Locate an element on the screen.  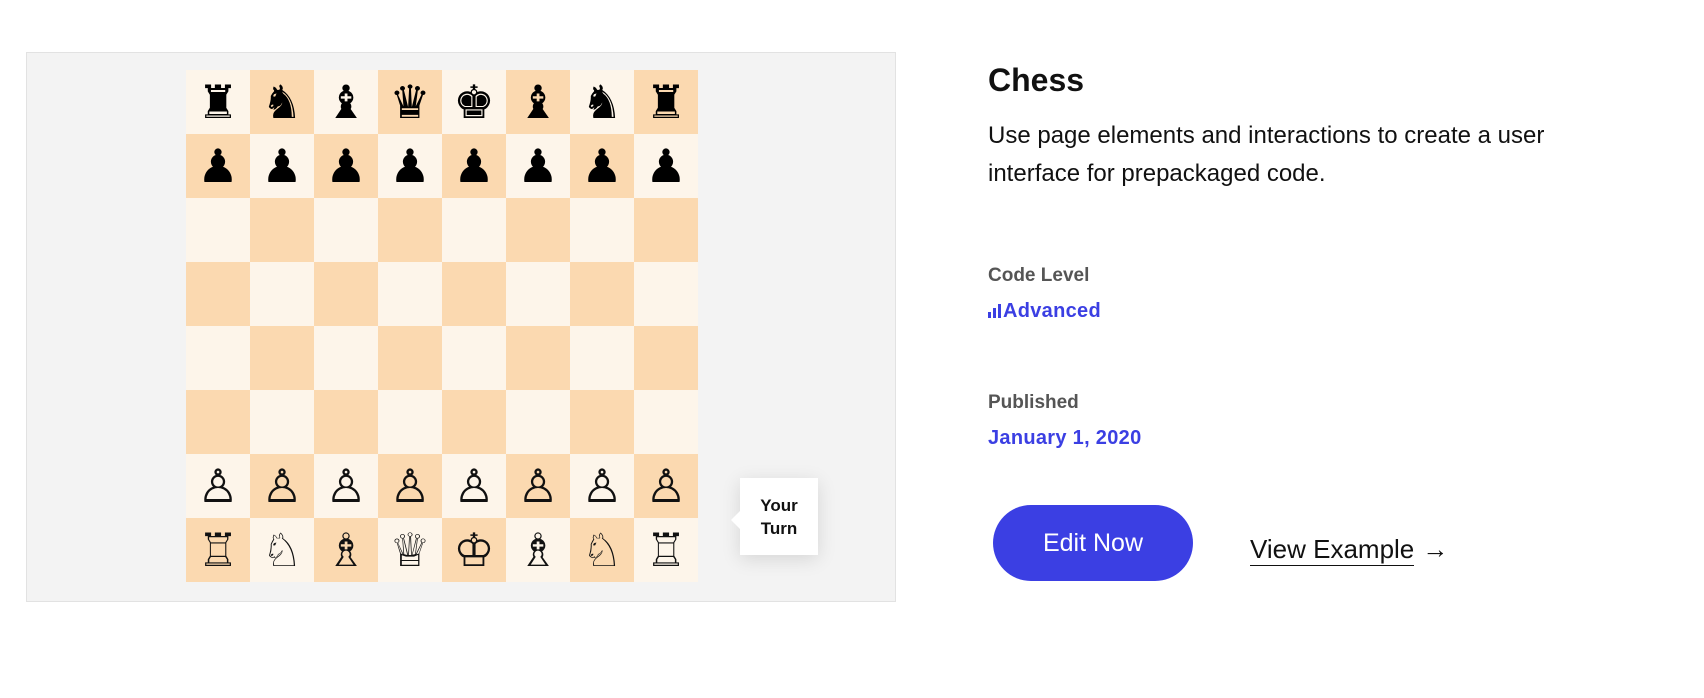
board-square-f3 is located at coordinates (538, 422).